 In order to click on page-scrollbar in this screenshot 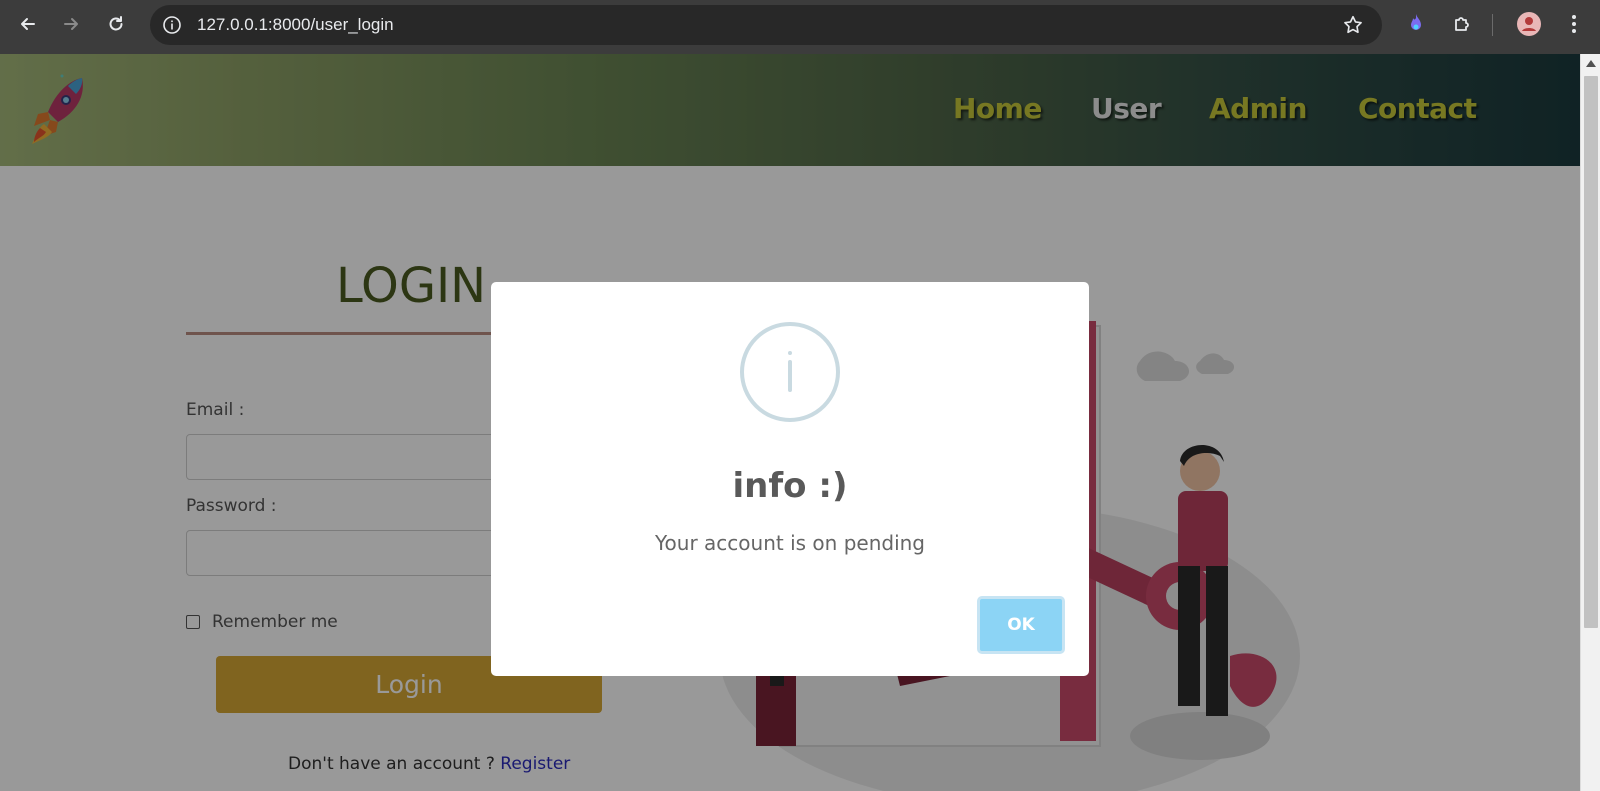, I will do `click(1590, 422)`.